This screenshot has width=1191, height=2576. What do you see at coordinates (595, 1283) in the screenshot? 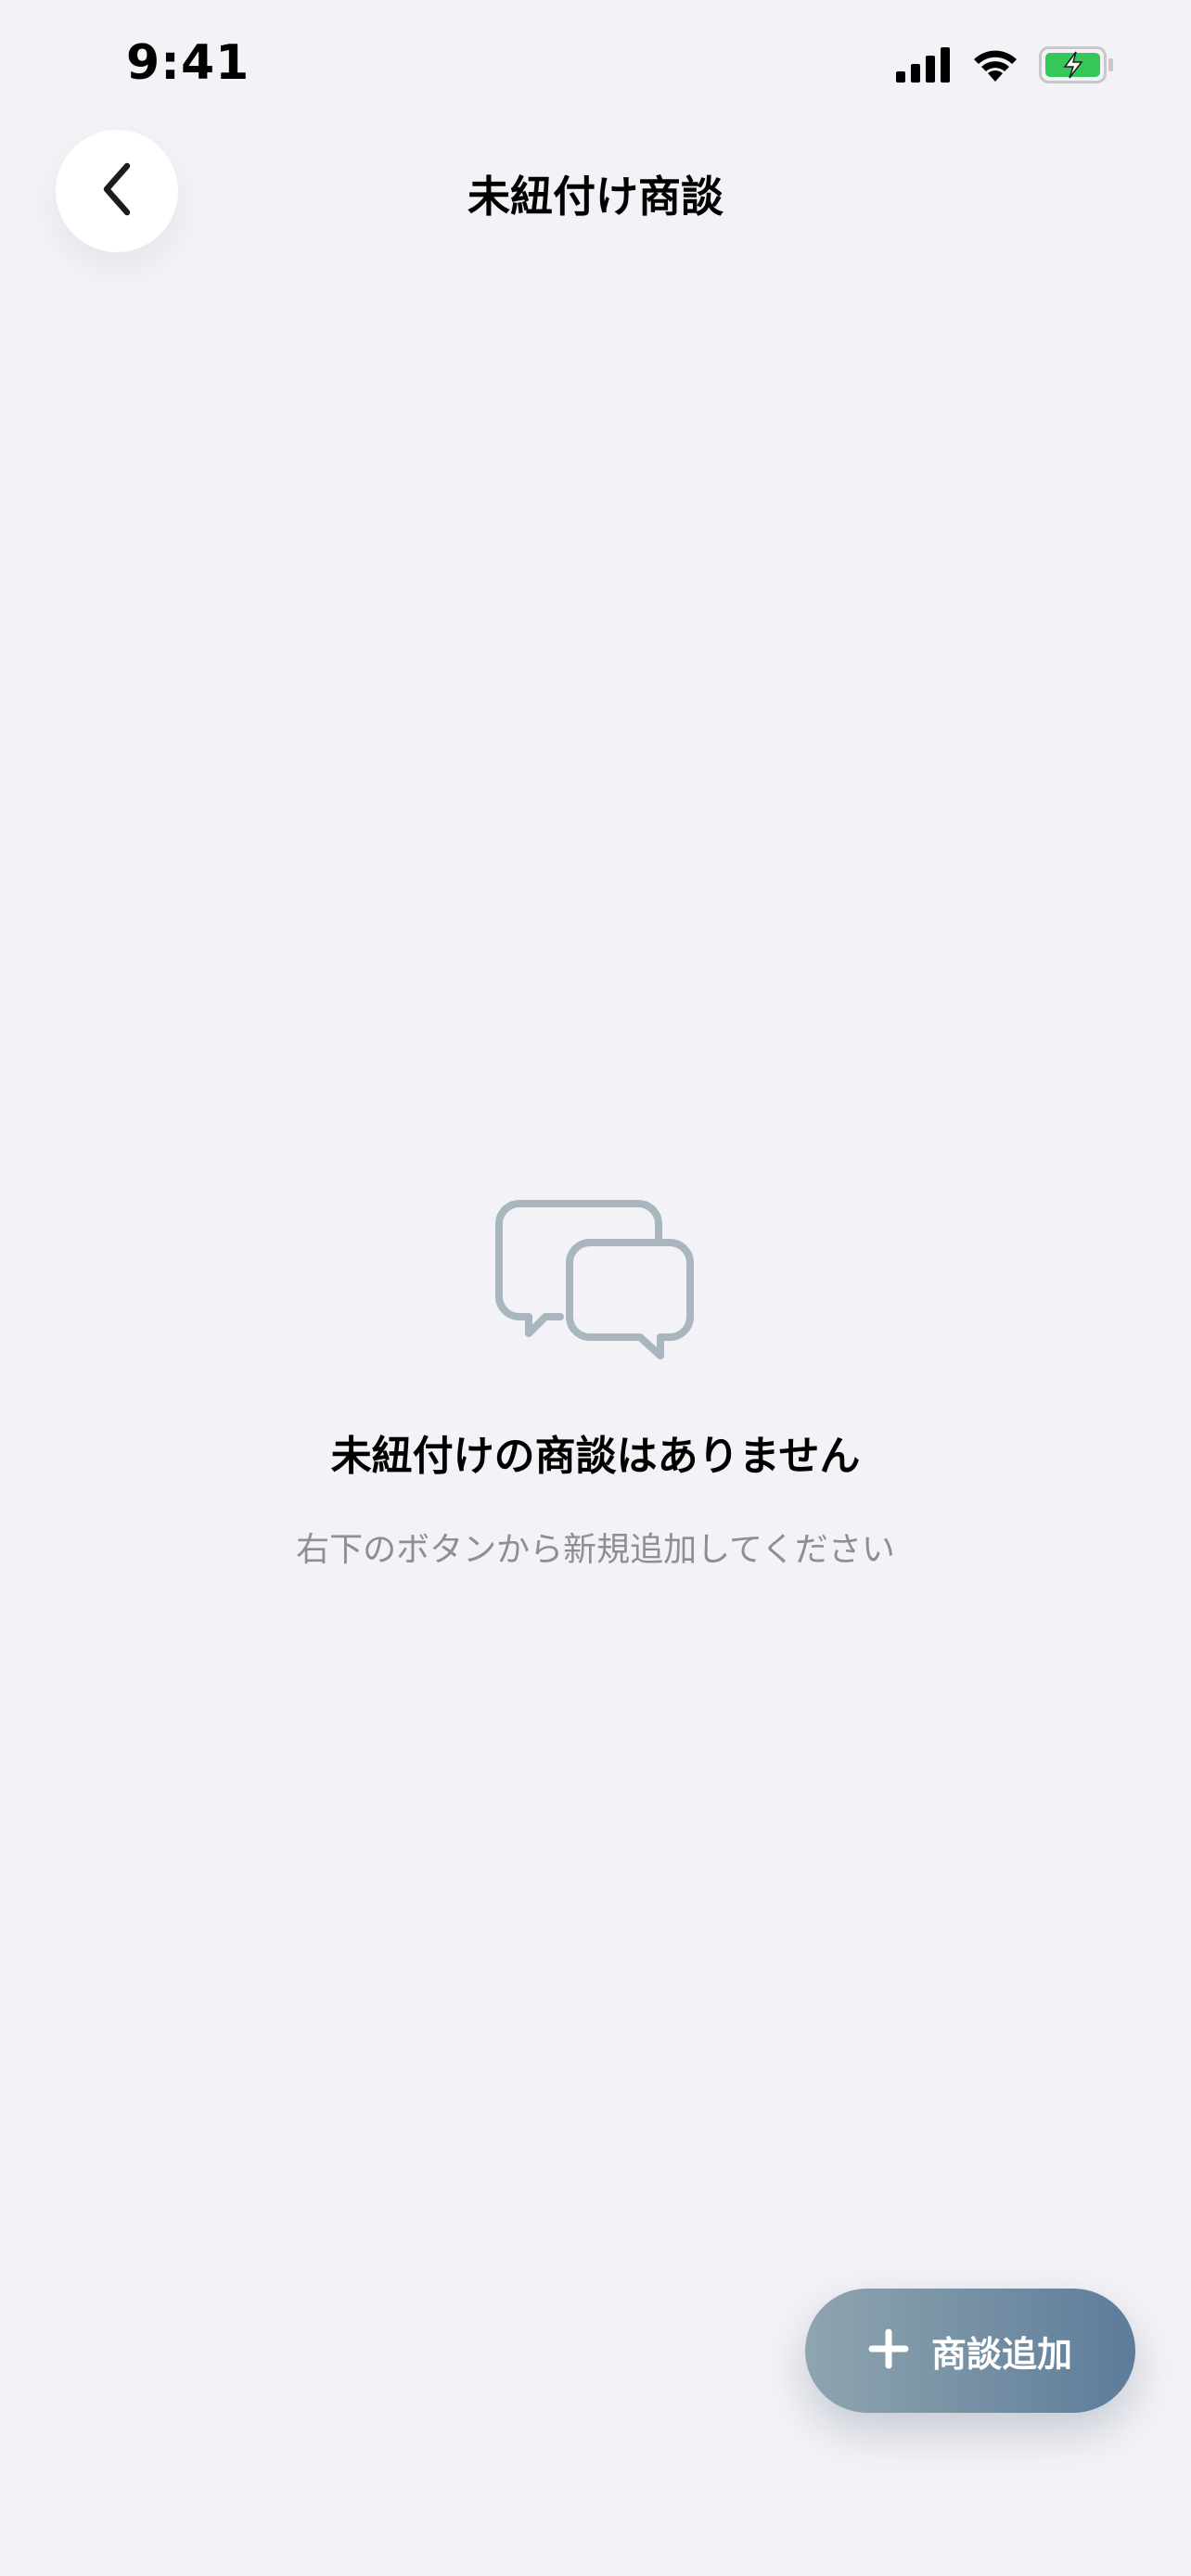
I see `chat-bubbles-icon` at bounding box center [595, 1283].